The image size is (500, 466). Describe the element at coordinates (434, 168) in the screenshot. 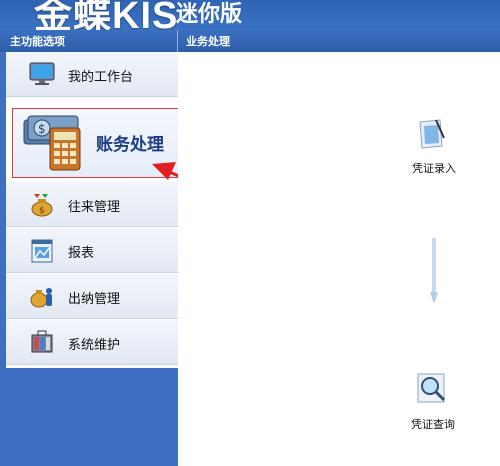

I see `voucher-entry-label: 凭证录入` at that location.